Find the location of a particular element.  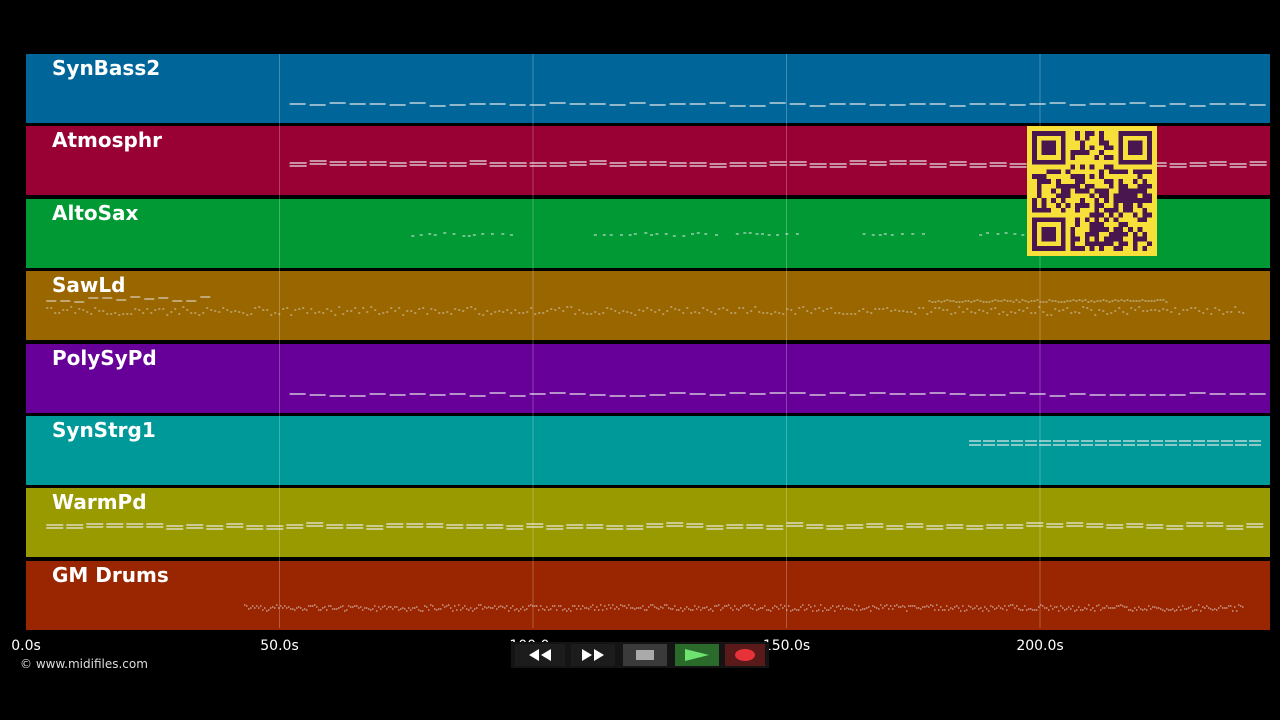

tick-label: 150.0s is located at coordinates (786, 646).